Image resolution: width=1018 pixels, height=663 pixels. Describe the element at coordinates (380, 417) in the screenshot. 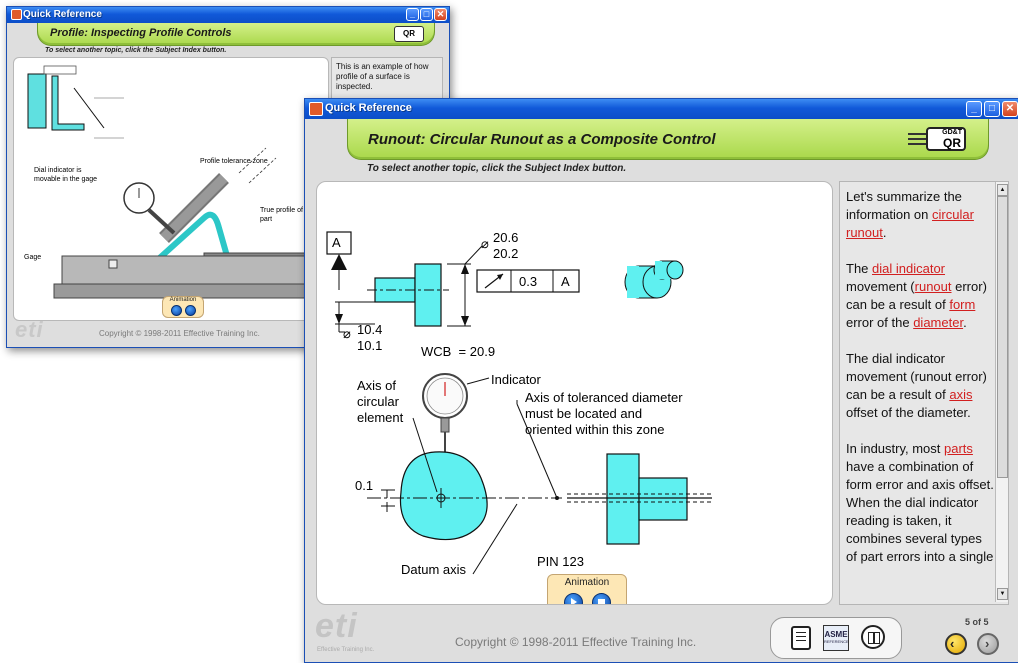

I see `axis-circular-label-3: element` at that location.